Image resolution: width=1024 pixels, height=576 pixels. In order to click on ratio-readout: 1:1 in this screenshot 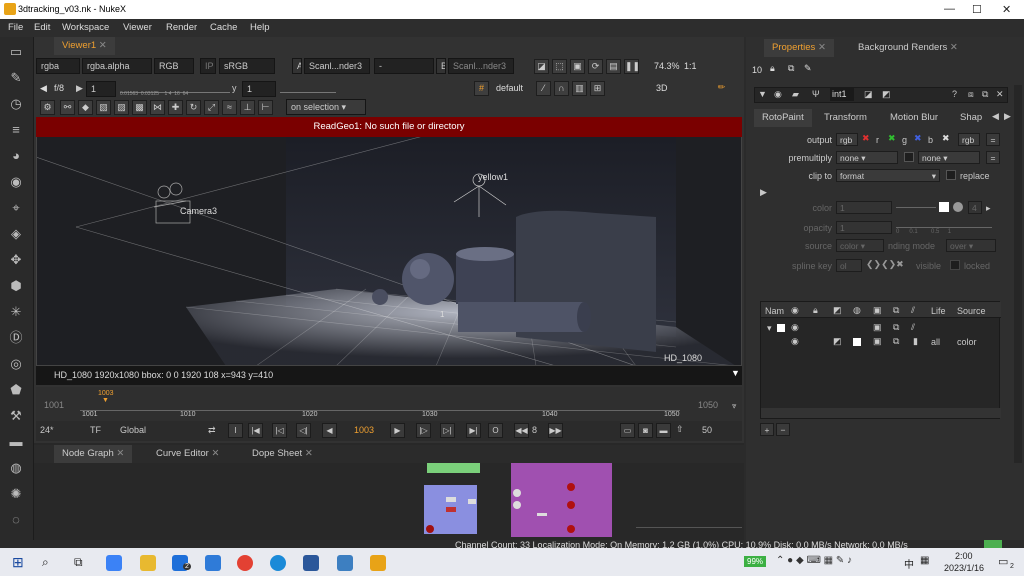, I will do `click(690, 66)`.